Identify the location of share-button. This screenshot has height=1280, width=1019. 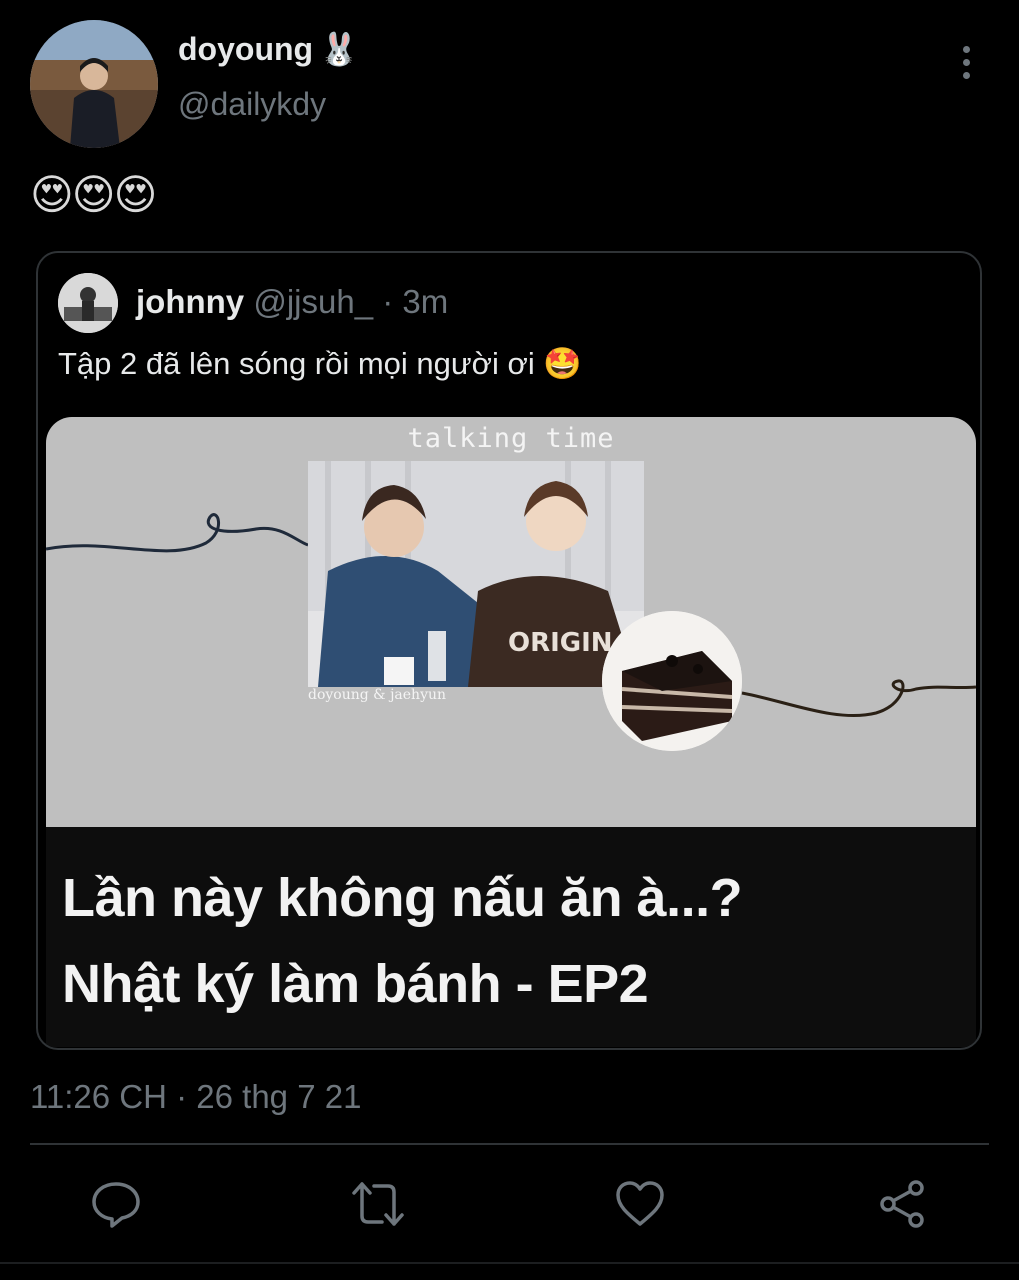
(902, 1204).